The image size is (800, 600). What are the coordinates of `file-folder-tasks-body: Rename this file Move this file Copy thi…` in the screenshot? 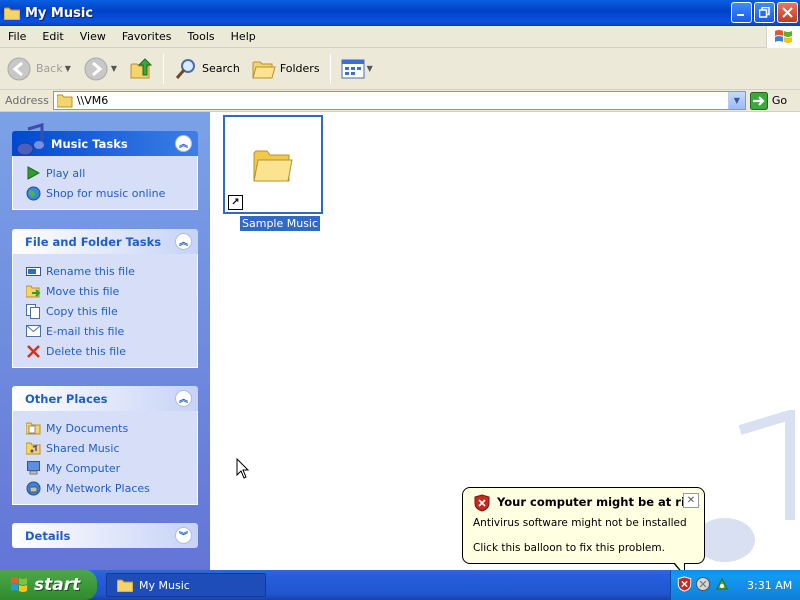 It's located at (105, 311).